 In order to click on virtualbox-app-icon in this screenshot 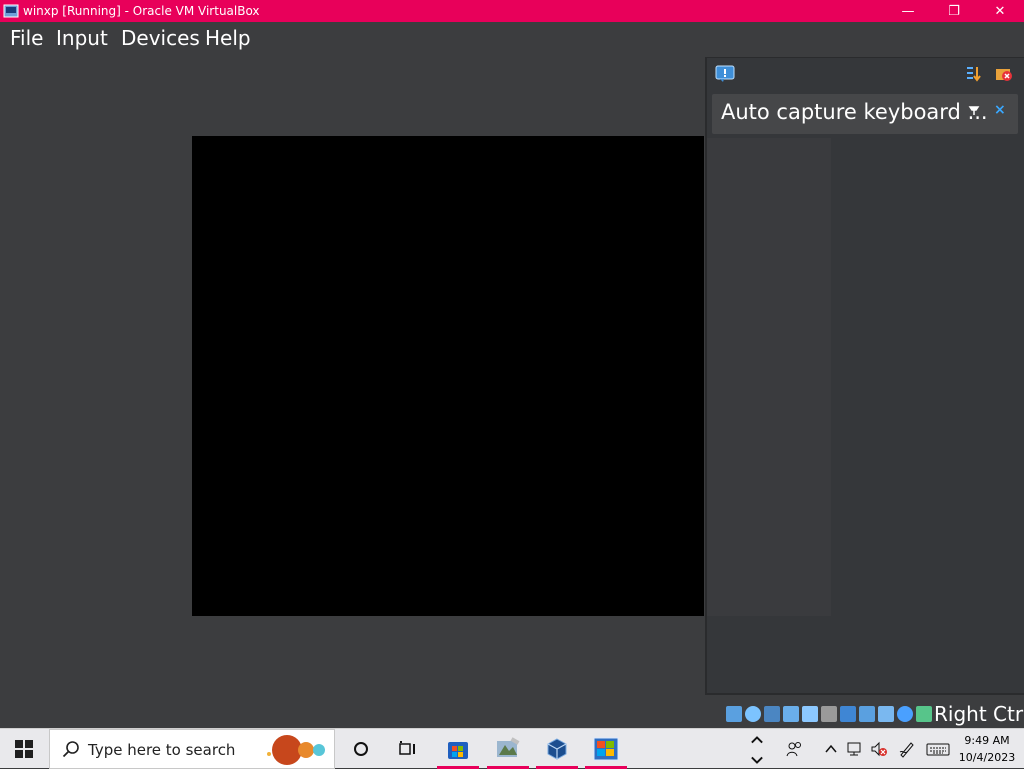, I will do `click(557, 749)`.